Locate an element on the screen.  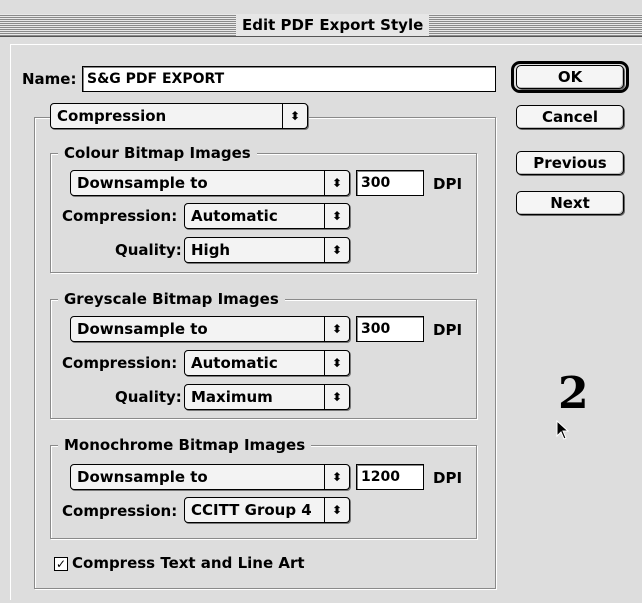
window-title: Edit PDF Export Style is located at coordinates (333, 25).